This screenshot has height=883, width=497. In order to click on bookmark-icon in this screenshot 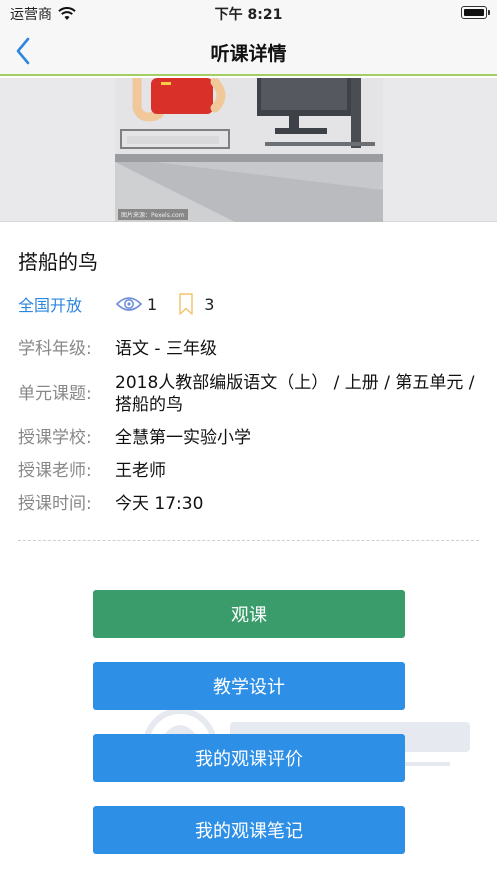, I will do `click(186, 304)`.